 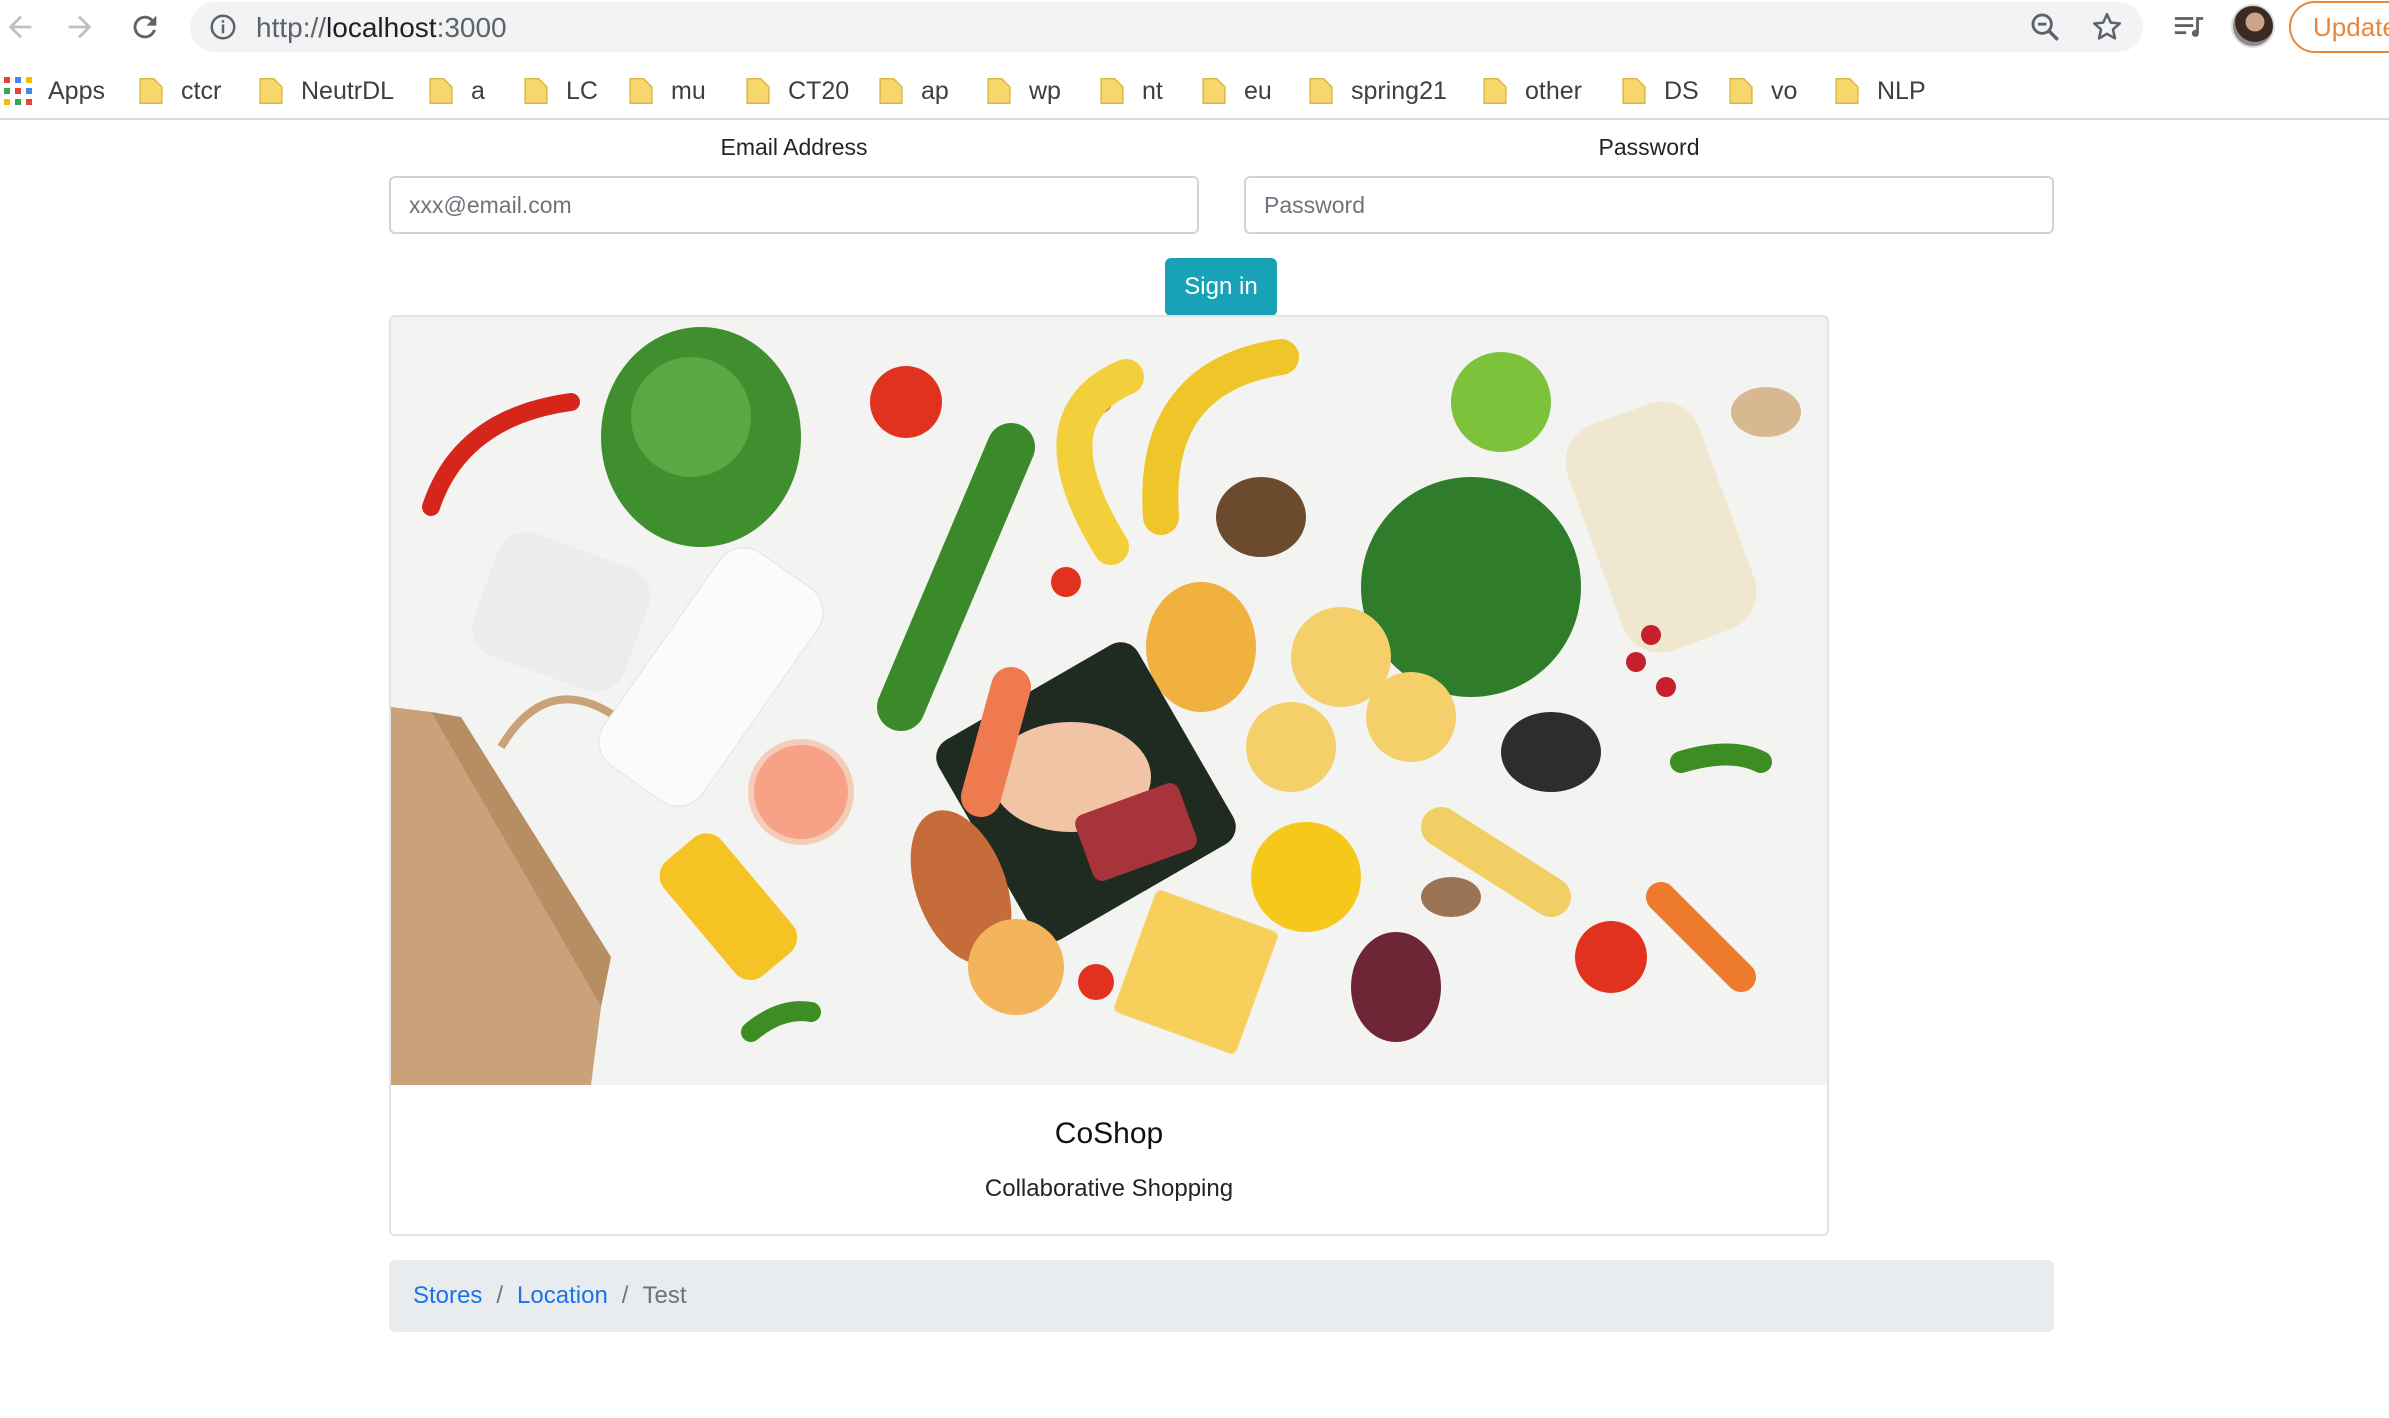 I want to click on bookmark-label: vo, so click(x=1784, y=90).